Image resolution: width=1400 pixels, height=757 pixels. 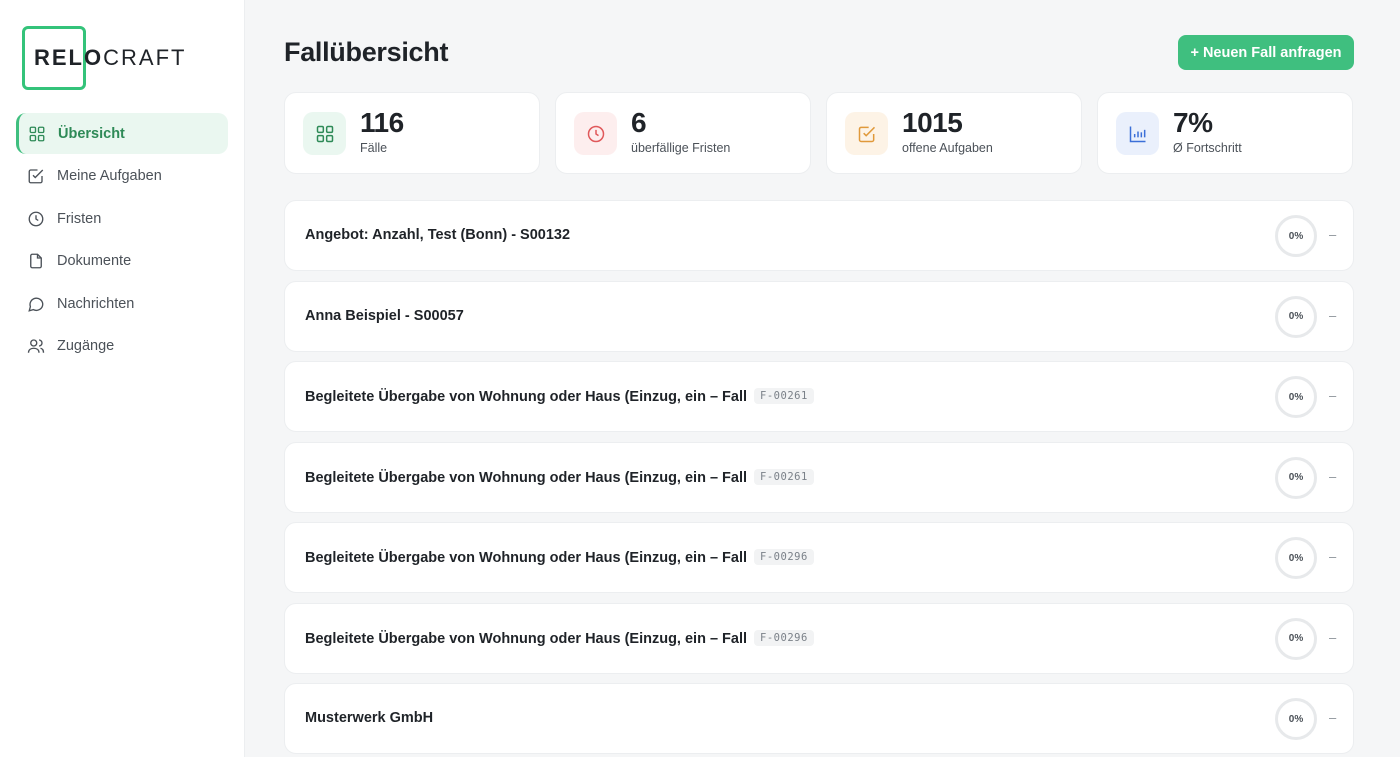 I want to click on sidebar-item-meine-aufgaben: Meine Aufgaben, so click(x=122, y=176).